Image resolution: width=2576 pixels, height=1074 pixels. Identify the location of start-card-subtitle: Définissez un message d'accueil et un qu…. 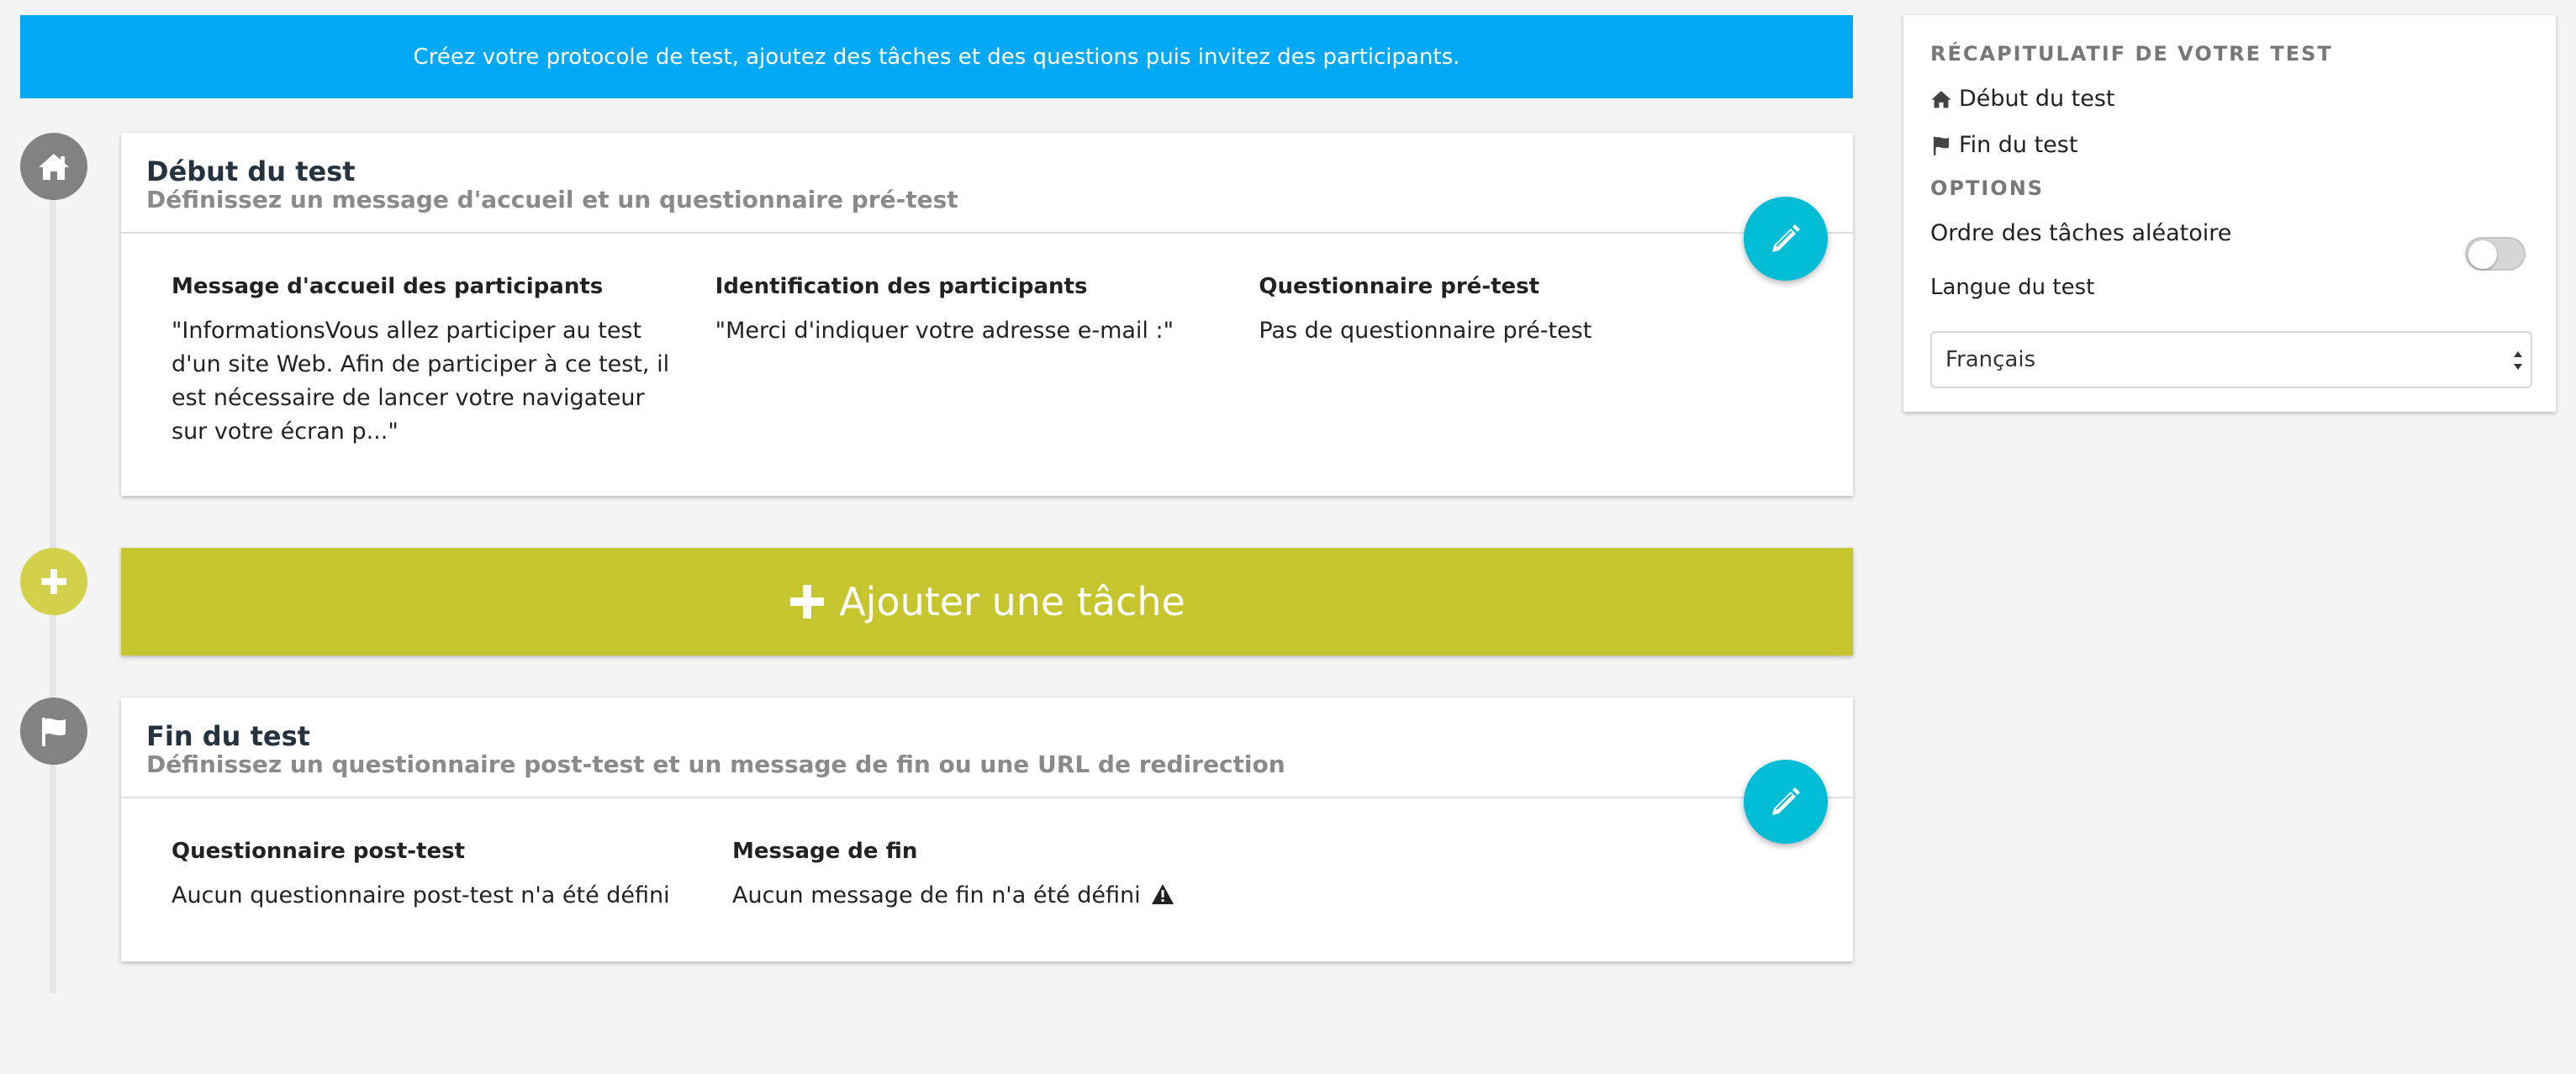
(552, 199).